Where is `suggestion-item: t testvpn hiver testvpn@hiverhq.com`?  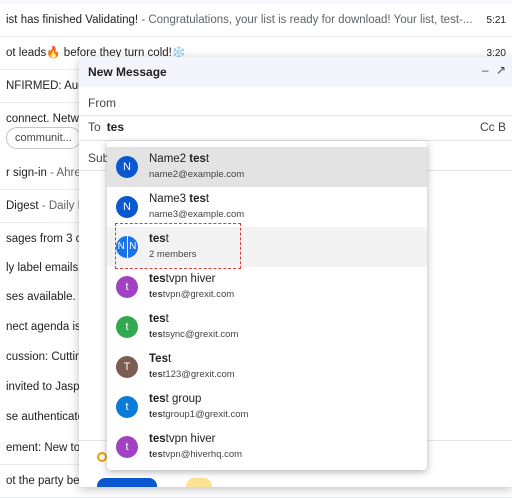 suggestion-item: t testvpn hiver testvpn@hiverhq.com is located at coordinates (267, 447).